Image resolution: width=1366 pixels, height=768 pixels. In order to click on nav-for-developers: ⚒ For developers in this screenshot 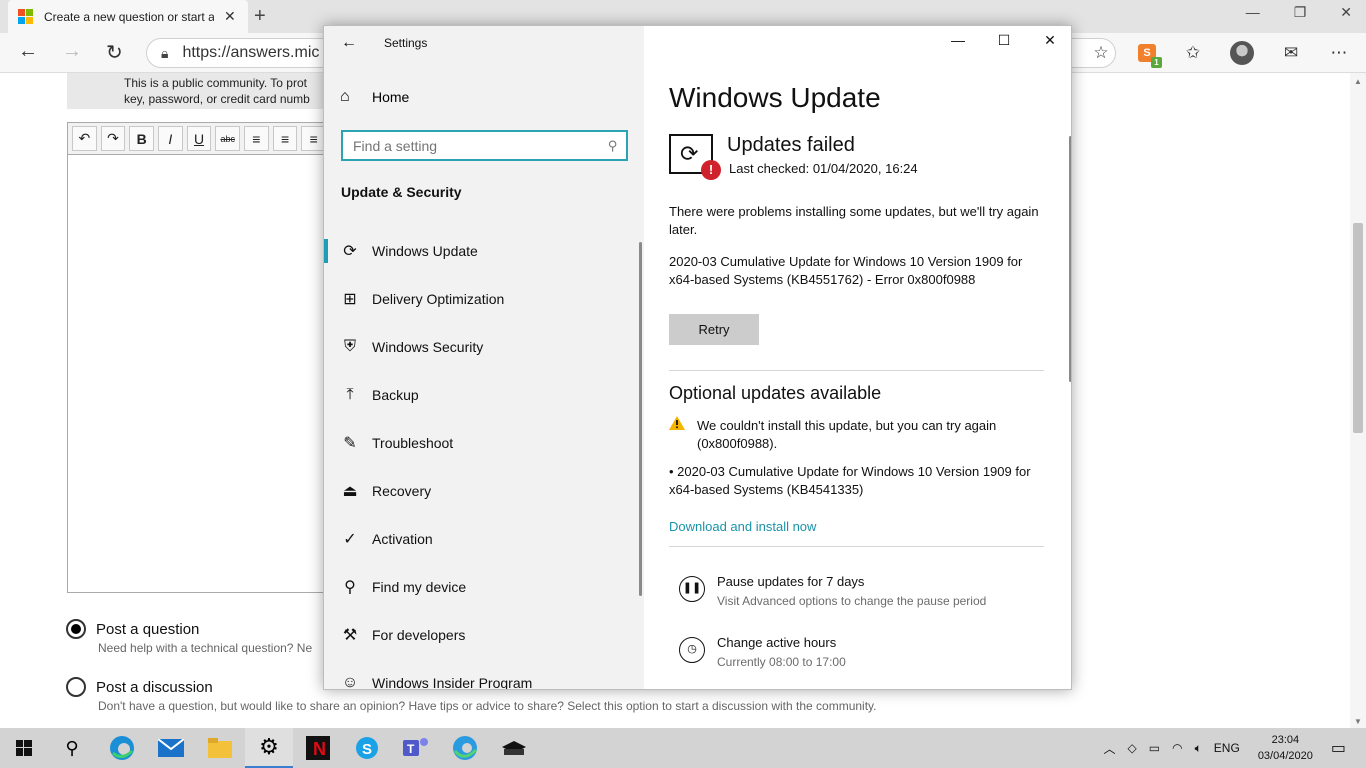, I will do `click(484, 635)`.